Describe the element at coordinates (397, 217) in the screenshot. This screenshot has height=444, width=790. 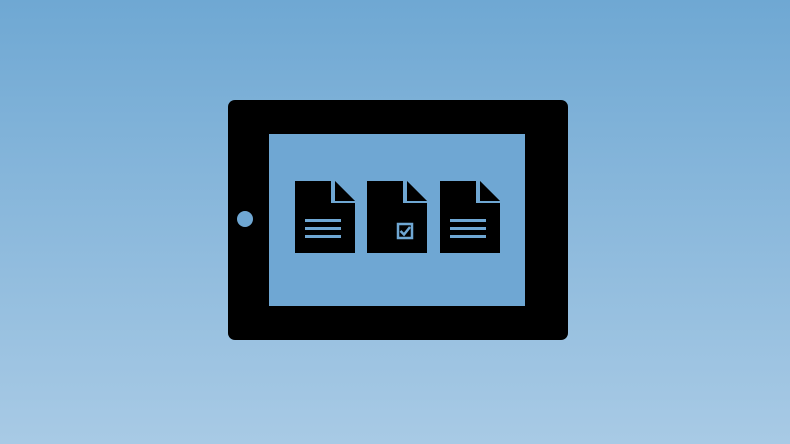
I see `document-checkbox-icon` at that location.